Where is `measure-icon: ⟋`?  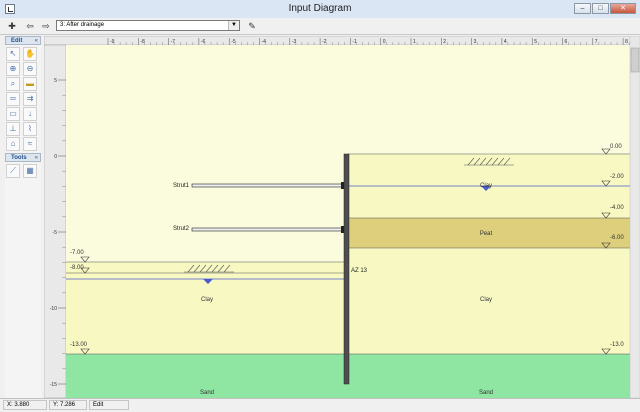
measure-icon: ⟋ is located at coordinates (13, 171).